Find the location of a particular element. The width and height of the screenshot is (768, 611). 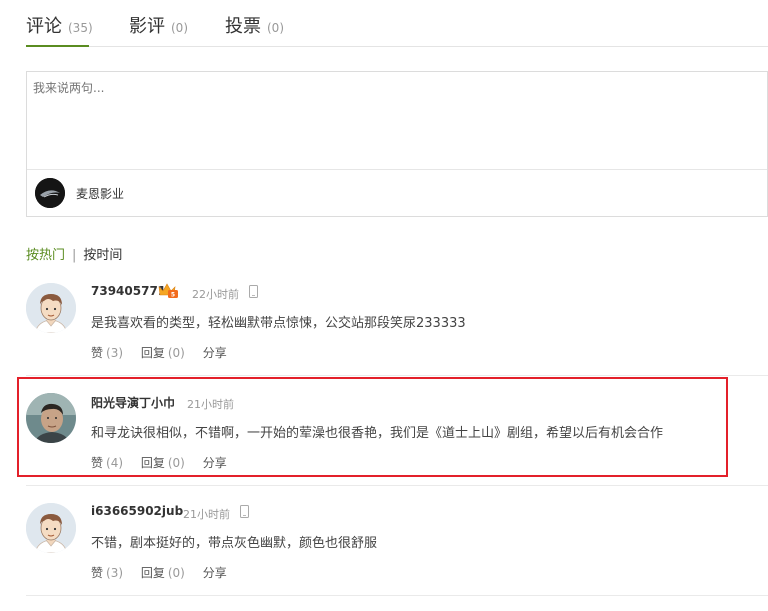

sort-by-hot: 按热门 is located at coordinates (45, 255).